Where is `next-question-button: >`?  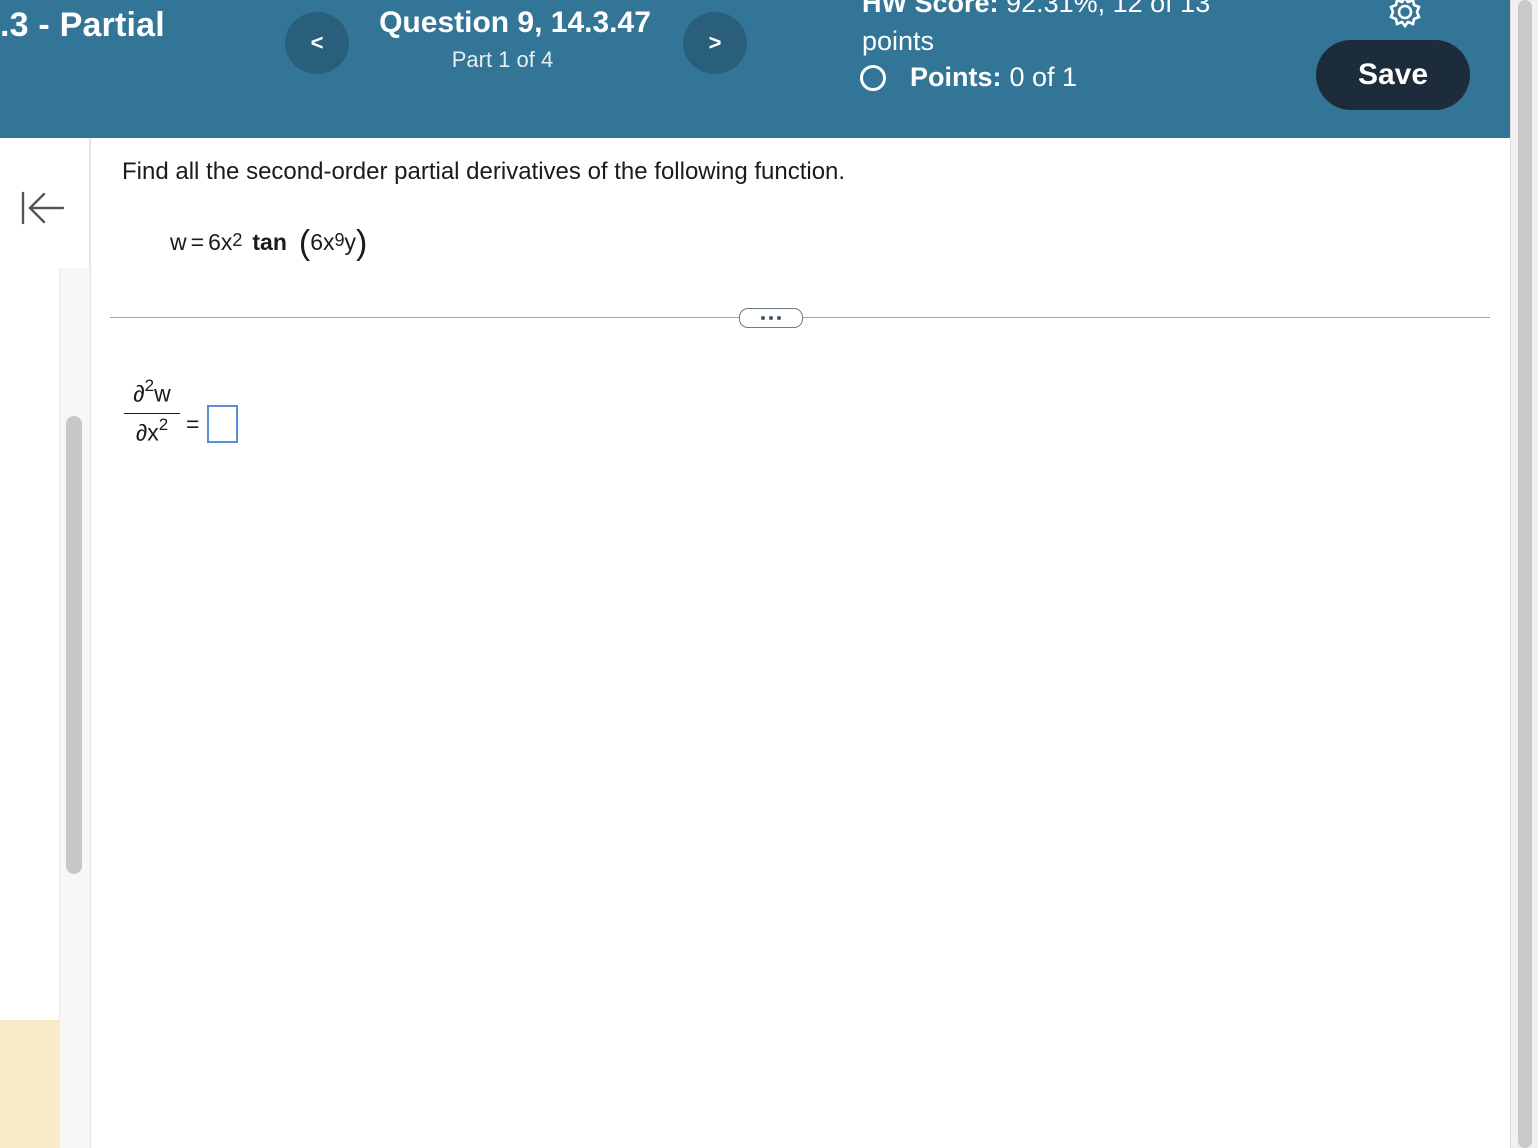
next-question-button: > is located at coordinates (715, 43).